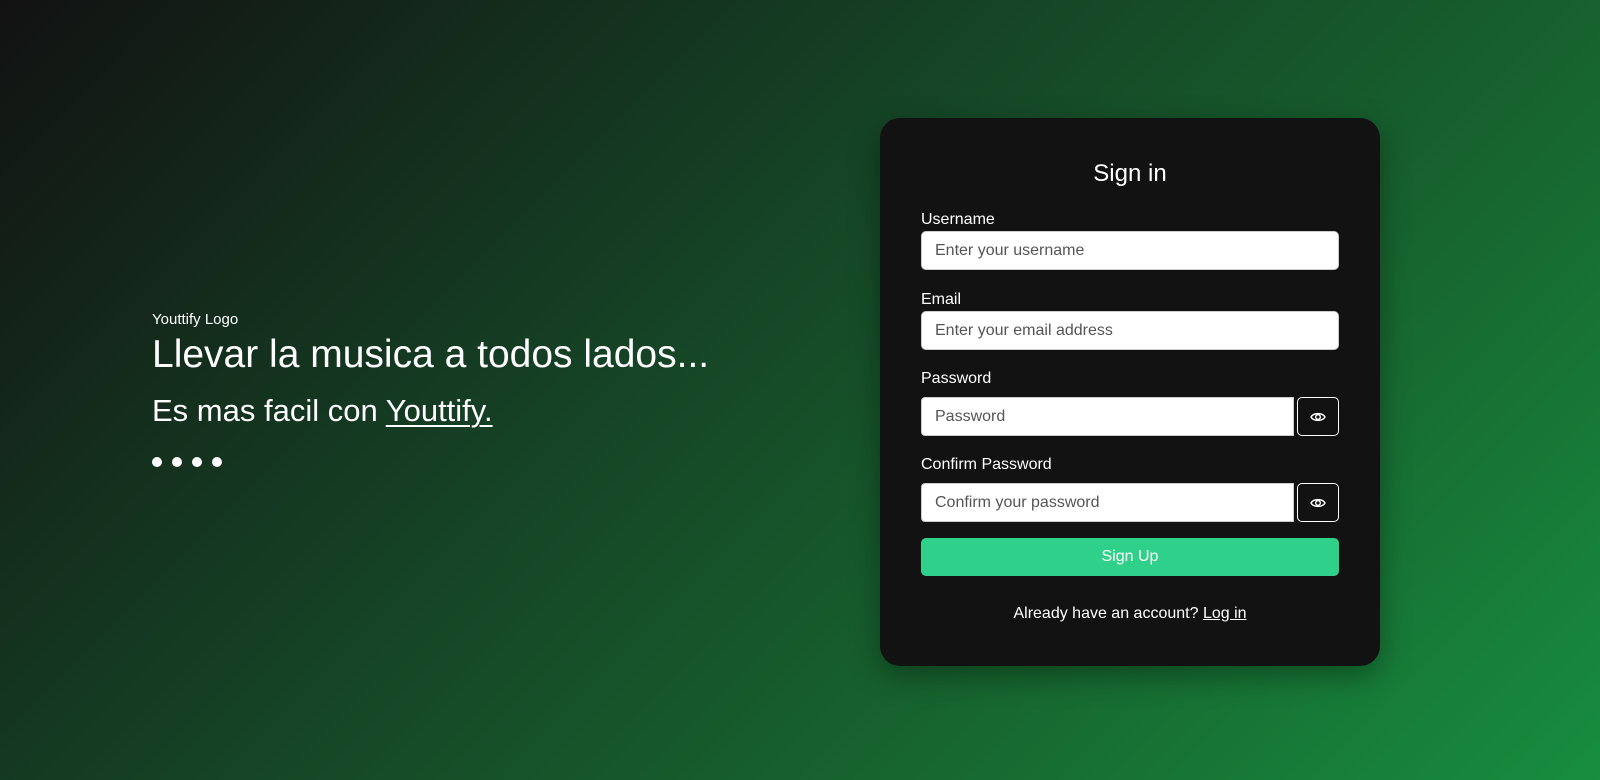 The image size is (1600, 780). Describe the element at coordinates (1130, 557) in the screenshot. I see `sign-up-button: Sign Up` at that location.